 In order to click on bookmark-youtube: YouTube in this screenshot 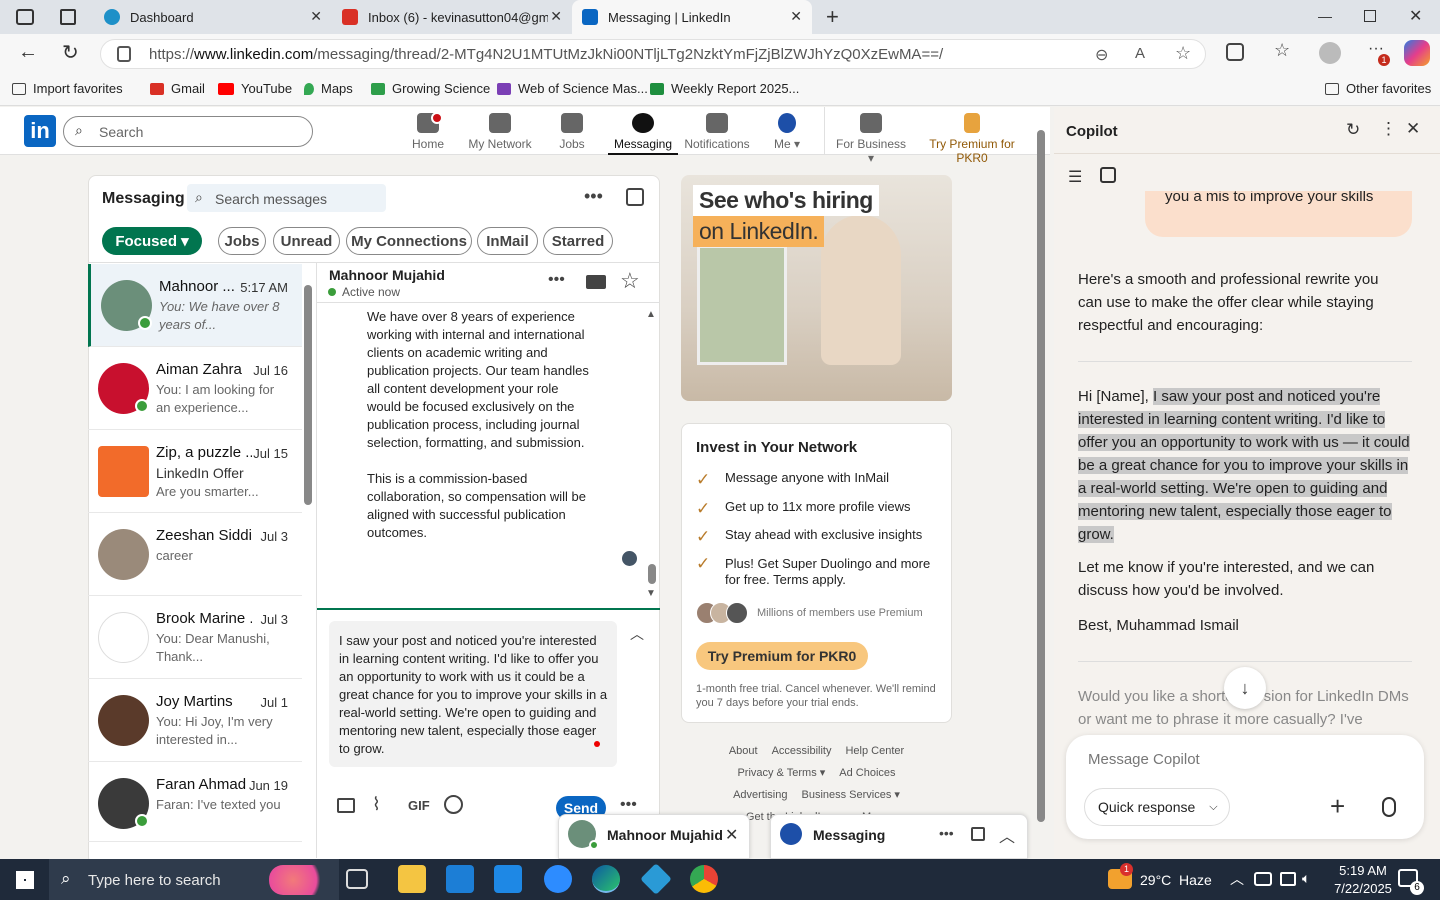, I will do `click(255, 88)`.